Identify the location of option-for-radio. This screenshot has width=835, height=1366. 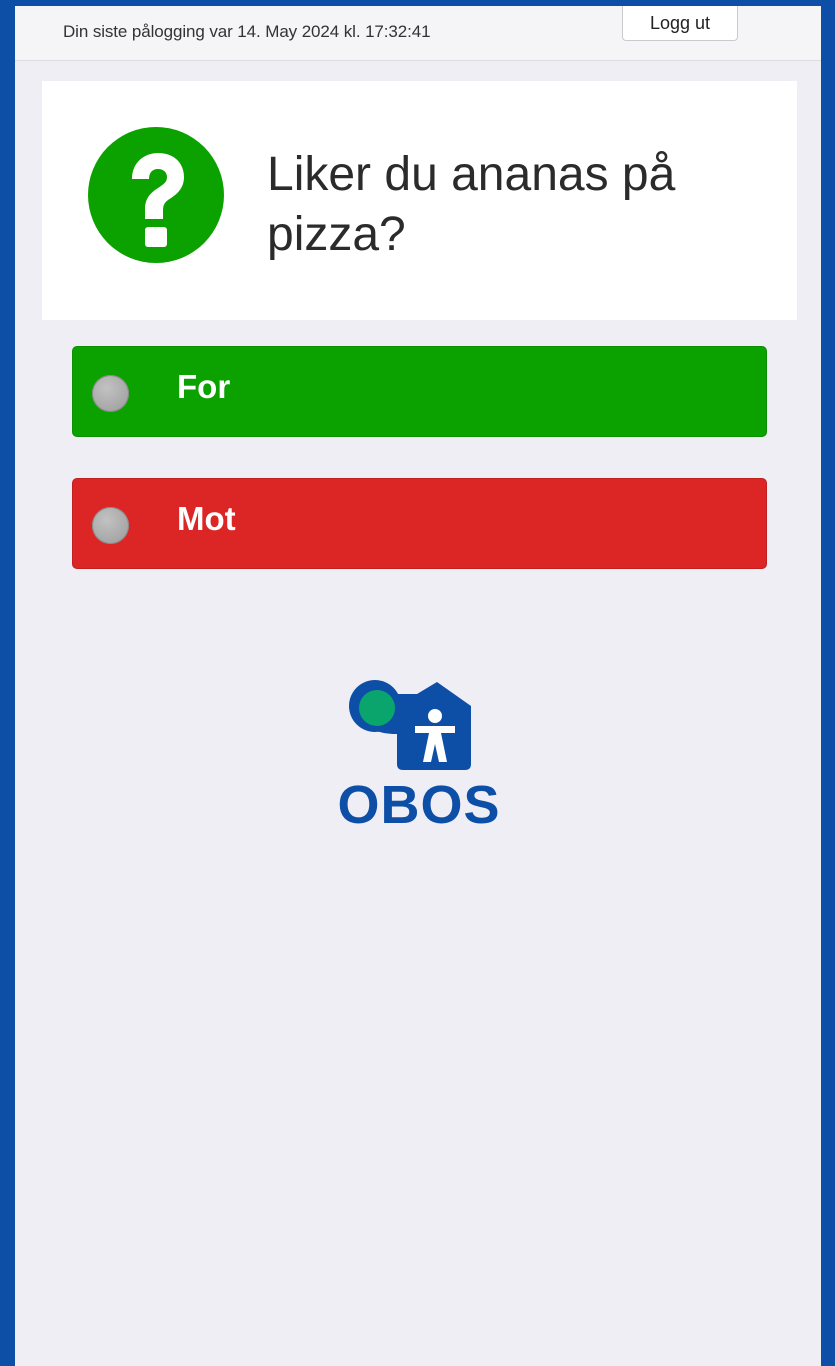
(110, 393).